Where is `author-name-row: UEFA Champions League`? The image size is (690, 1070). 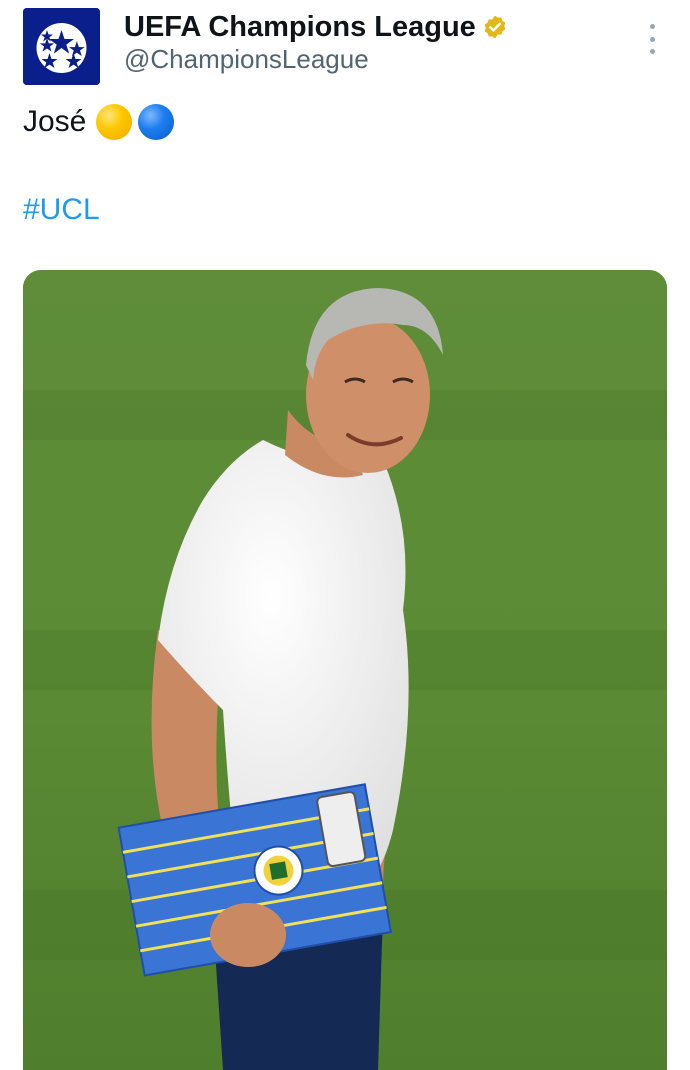
author-name-row: UEFA Champions League is located at coordinates (316, 27).